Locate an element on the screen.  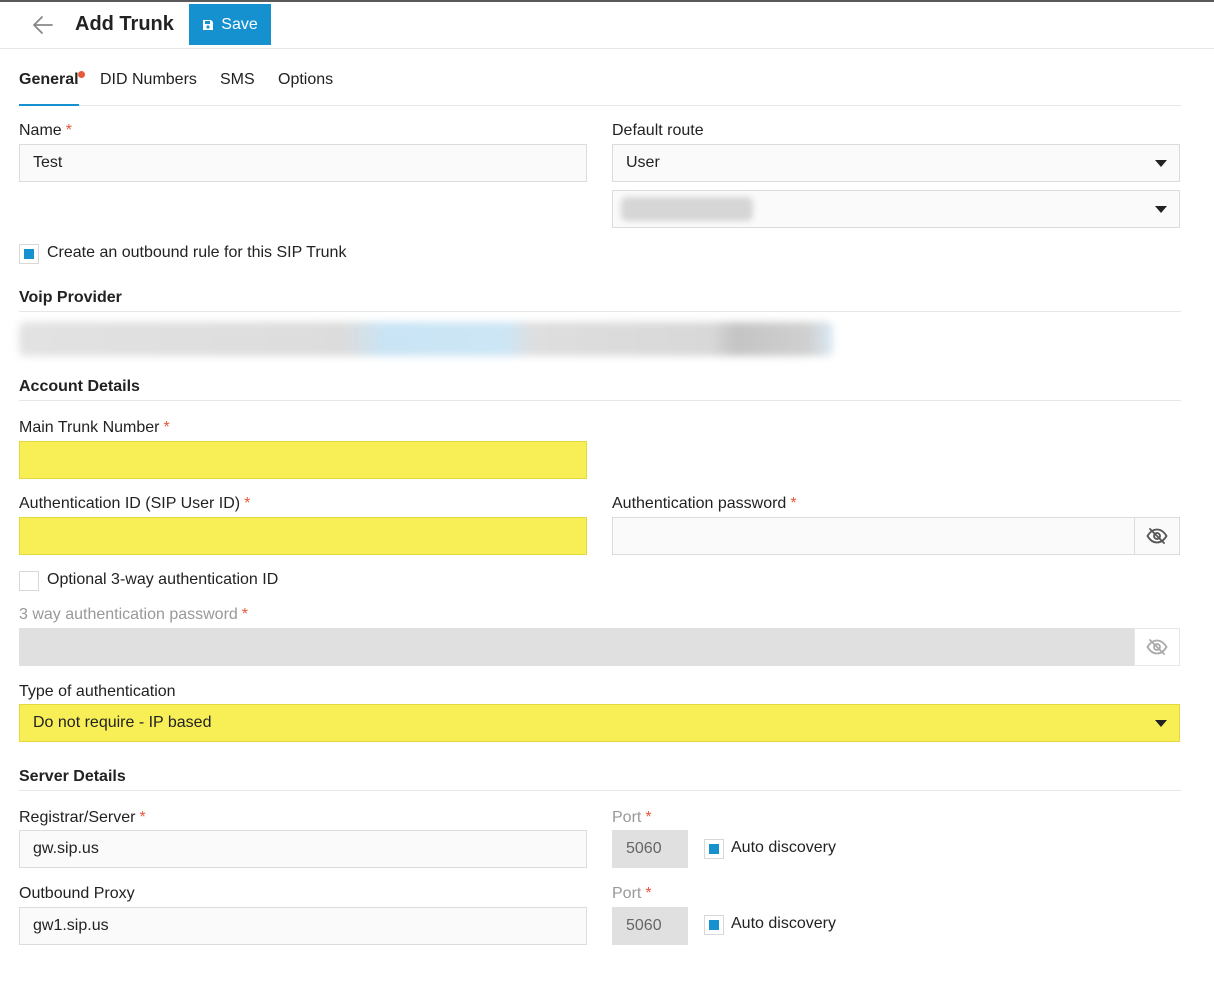
tab-sms: SMS is located at coordinates (237, 80).